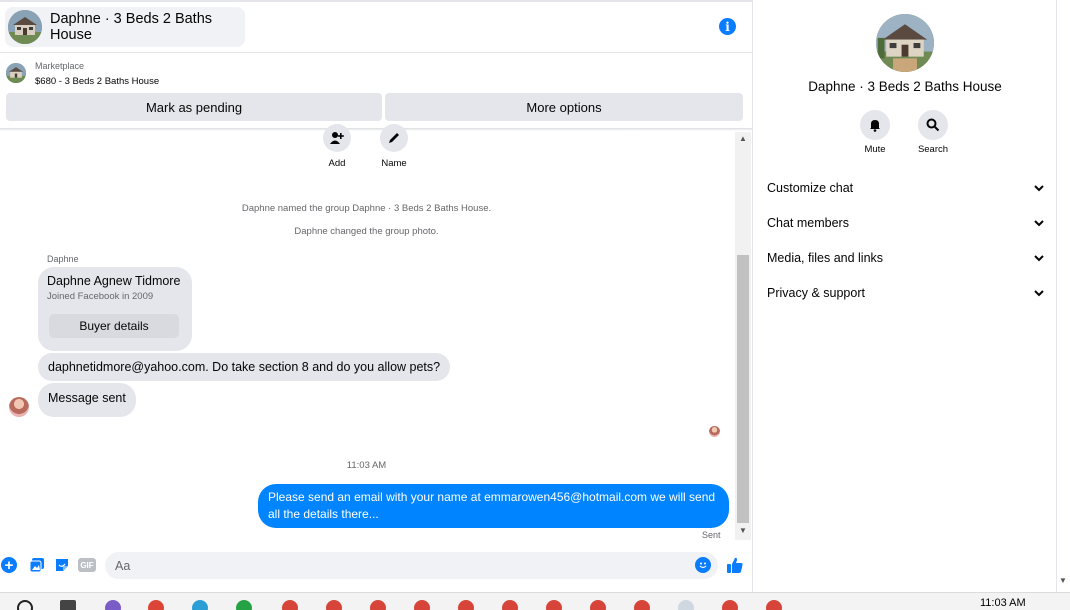  What do you see at coordinates (1003, 603) in the screenshot?
I see `taskbar-clock: 11:03 AM` at bounding box center [1003, 603].